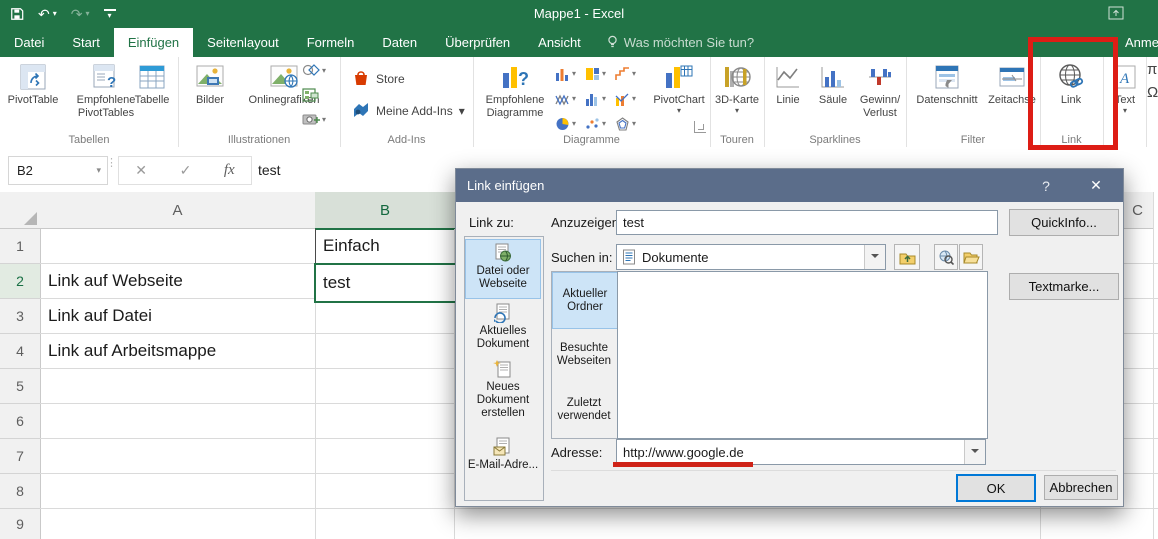 This screenshot has width=1158, height=539. What do you see at coordinates (20, 421) in the screenshot?
I see `row-header-6: 6` at bounding box center [20, 421].